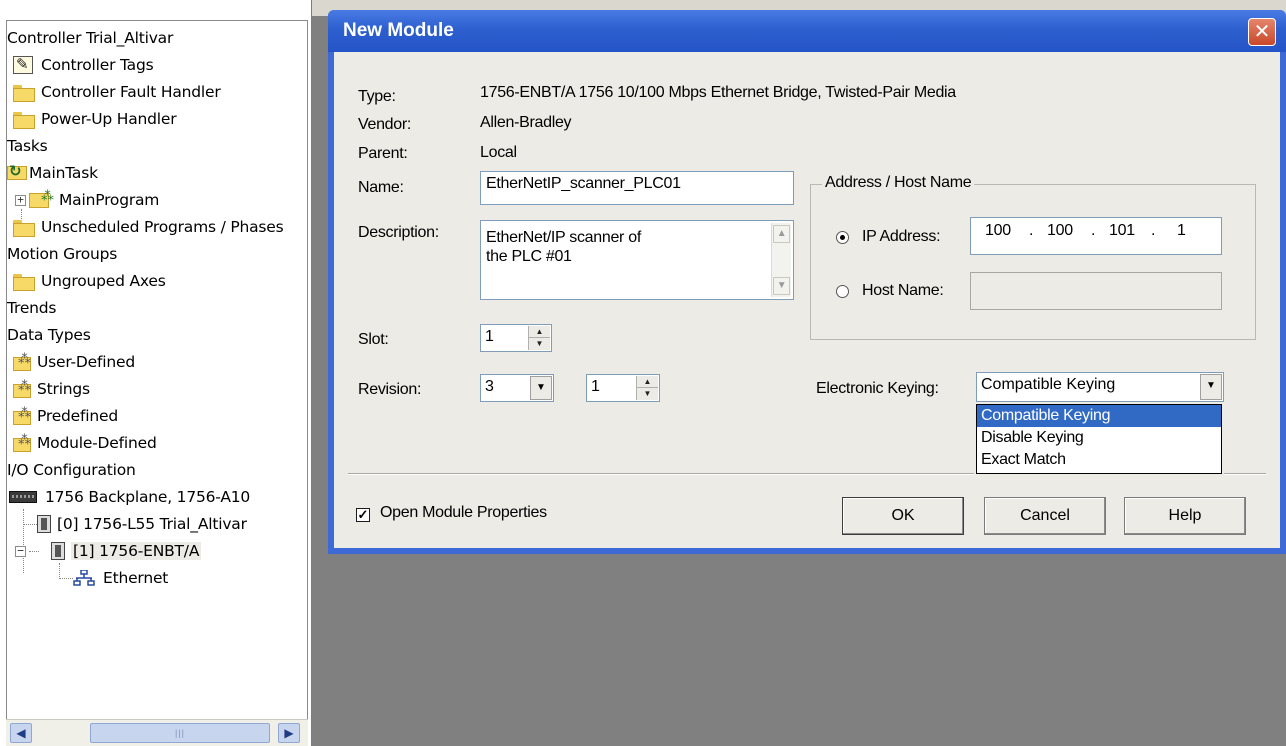  Describe the element at coordinates (1262, 32) in the screenshot. I see `close-button: ✕` at that location.